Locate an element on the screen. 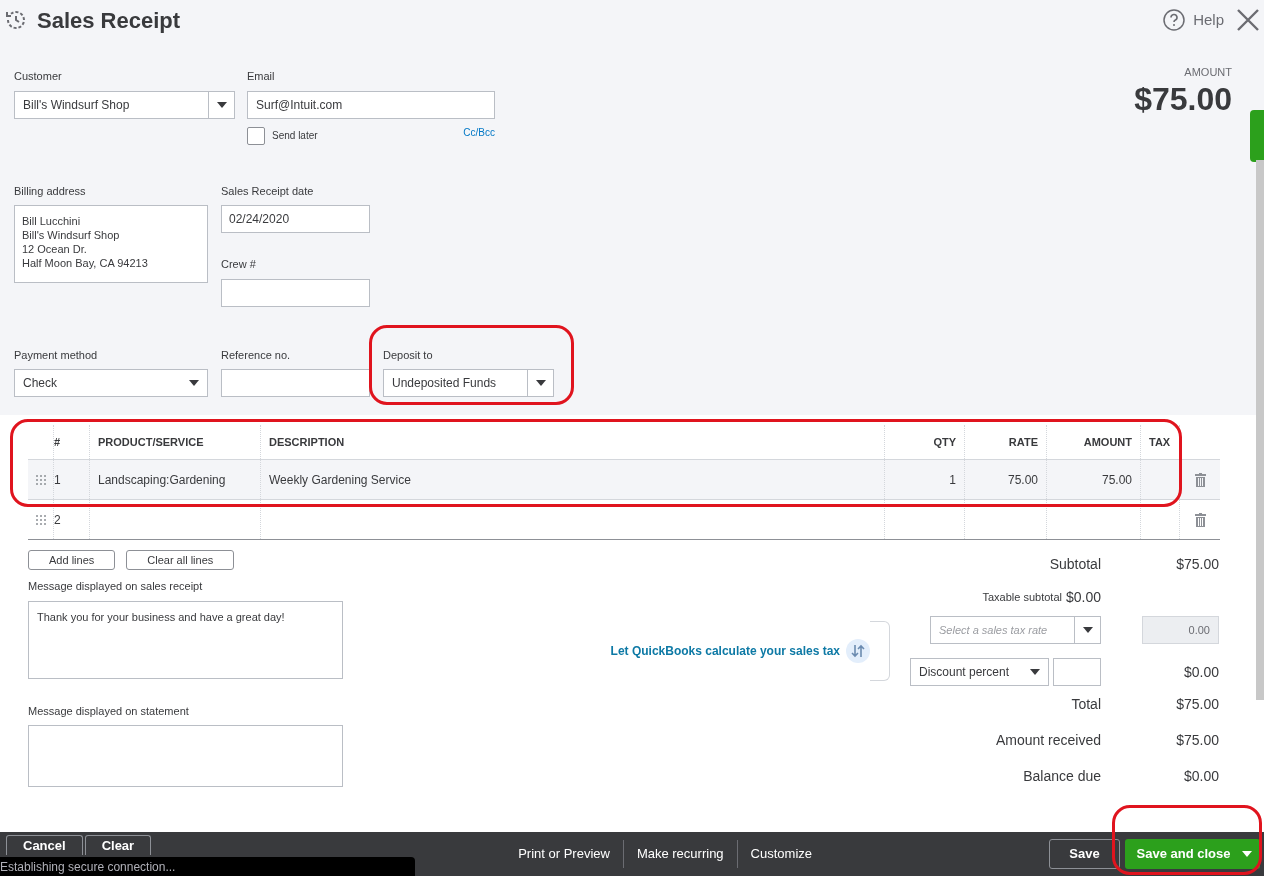  send-later-checkbox is located at coordinates (256, 135).